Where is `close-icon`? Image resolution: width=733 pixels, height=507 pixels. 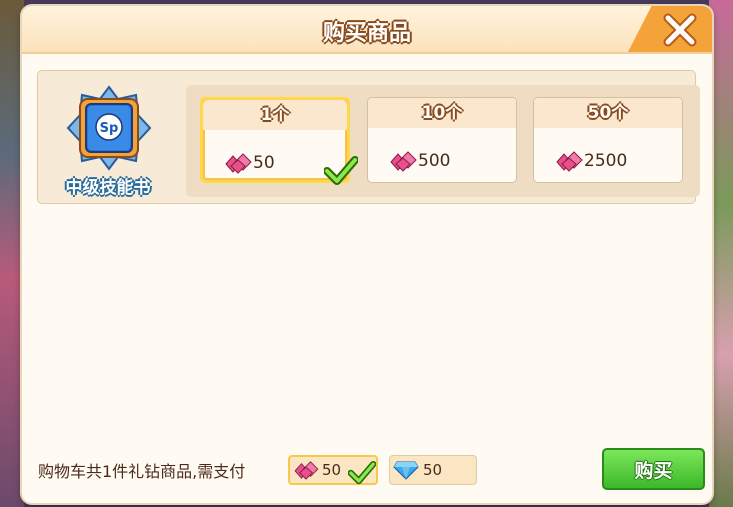 close-icon is located at coordinates (680, 30).